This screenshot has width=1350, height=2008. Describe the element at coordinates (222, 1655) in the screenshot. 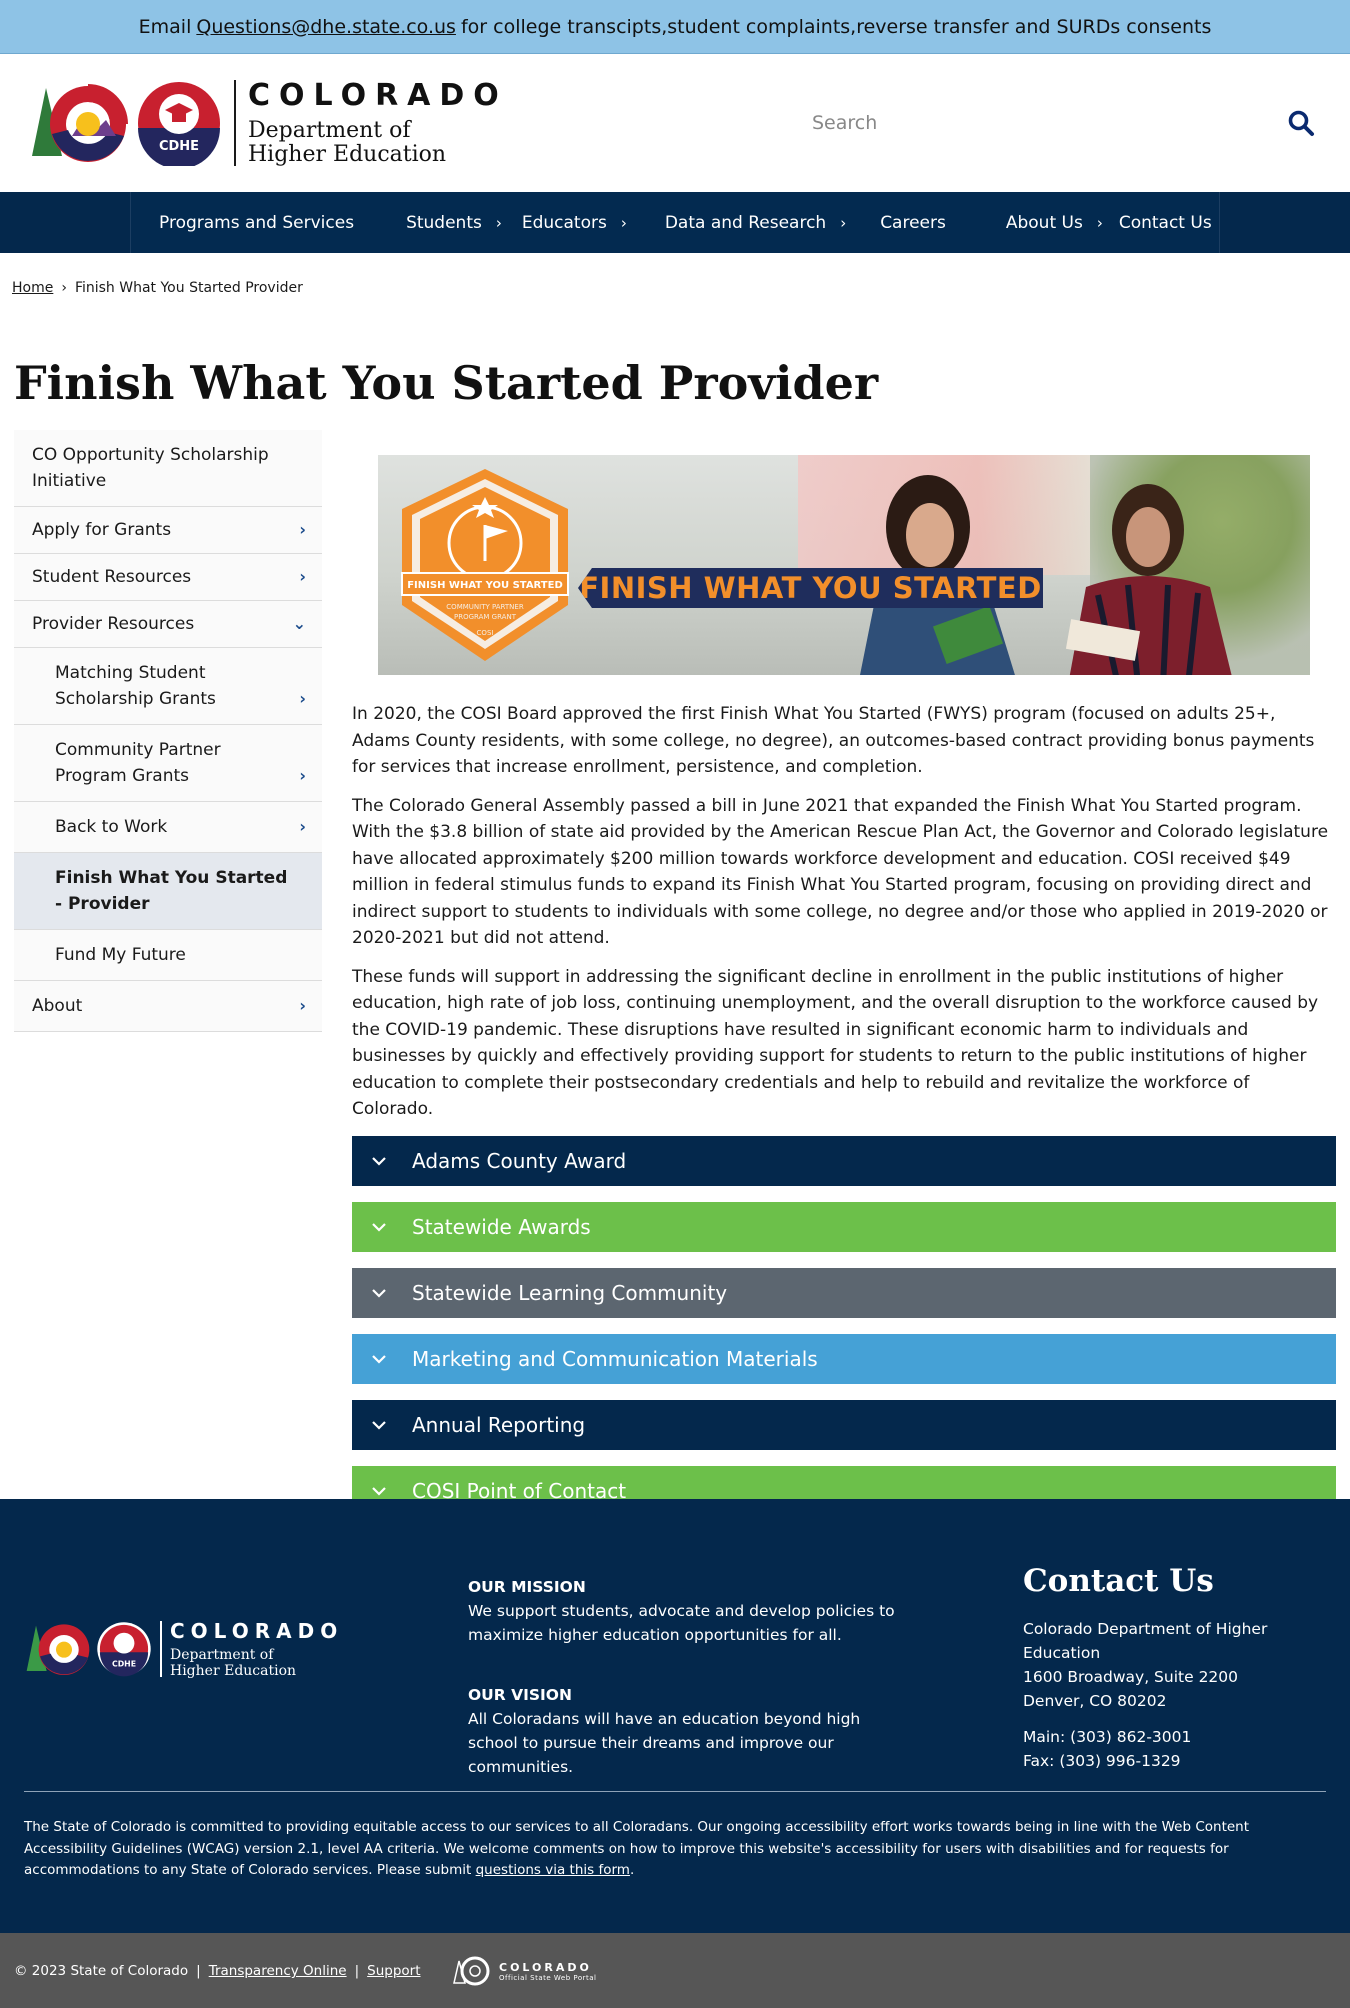

I see `footer-logo-dept1: Department of` at that location.